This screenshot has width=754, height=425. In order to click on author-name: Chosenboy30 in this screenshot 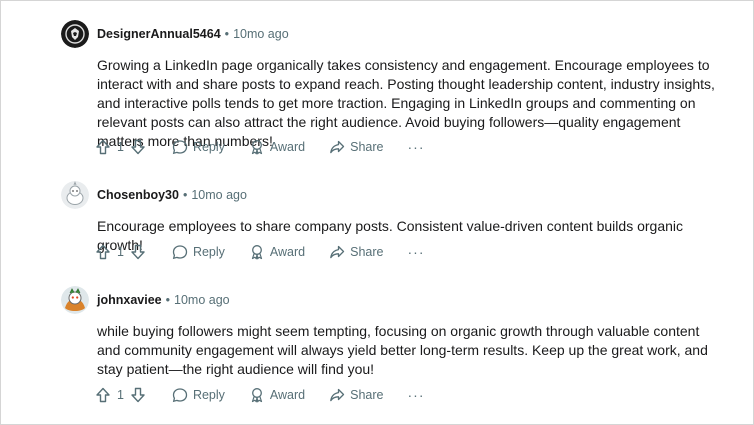, I will do `click(138, 195)`.